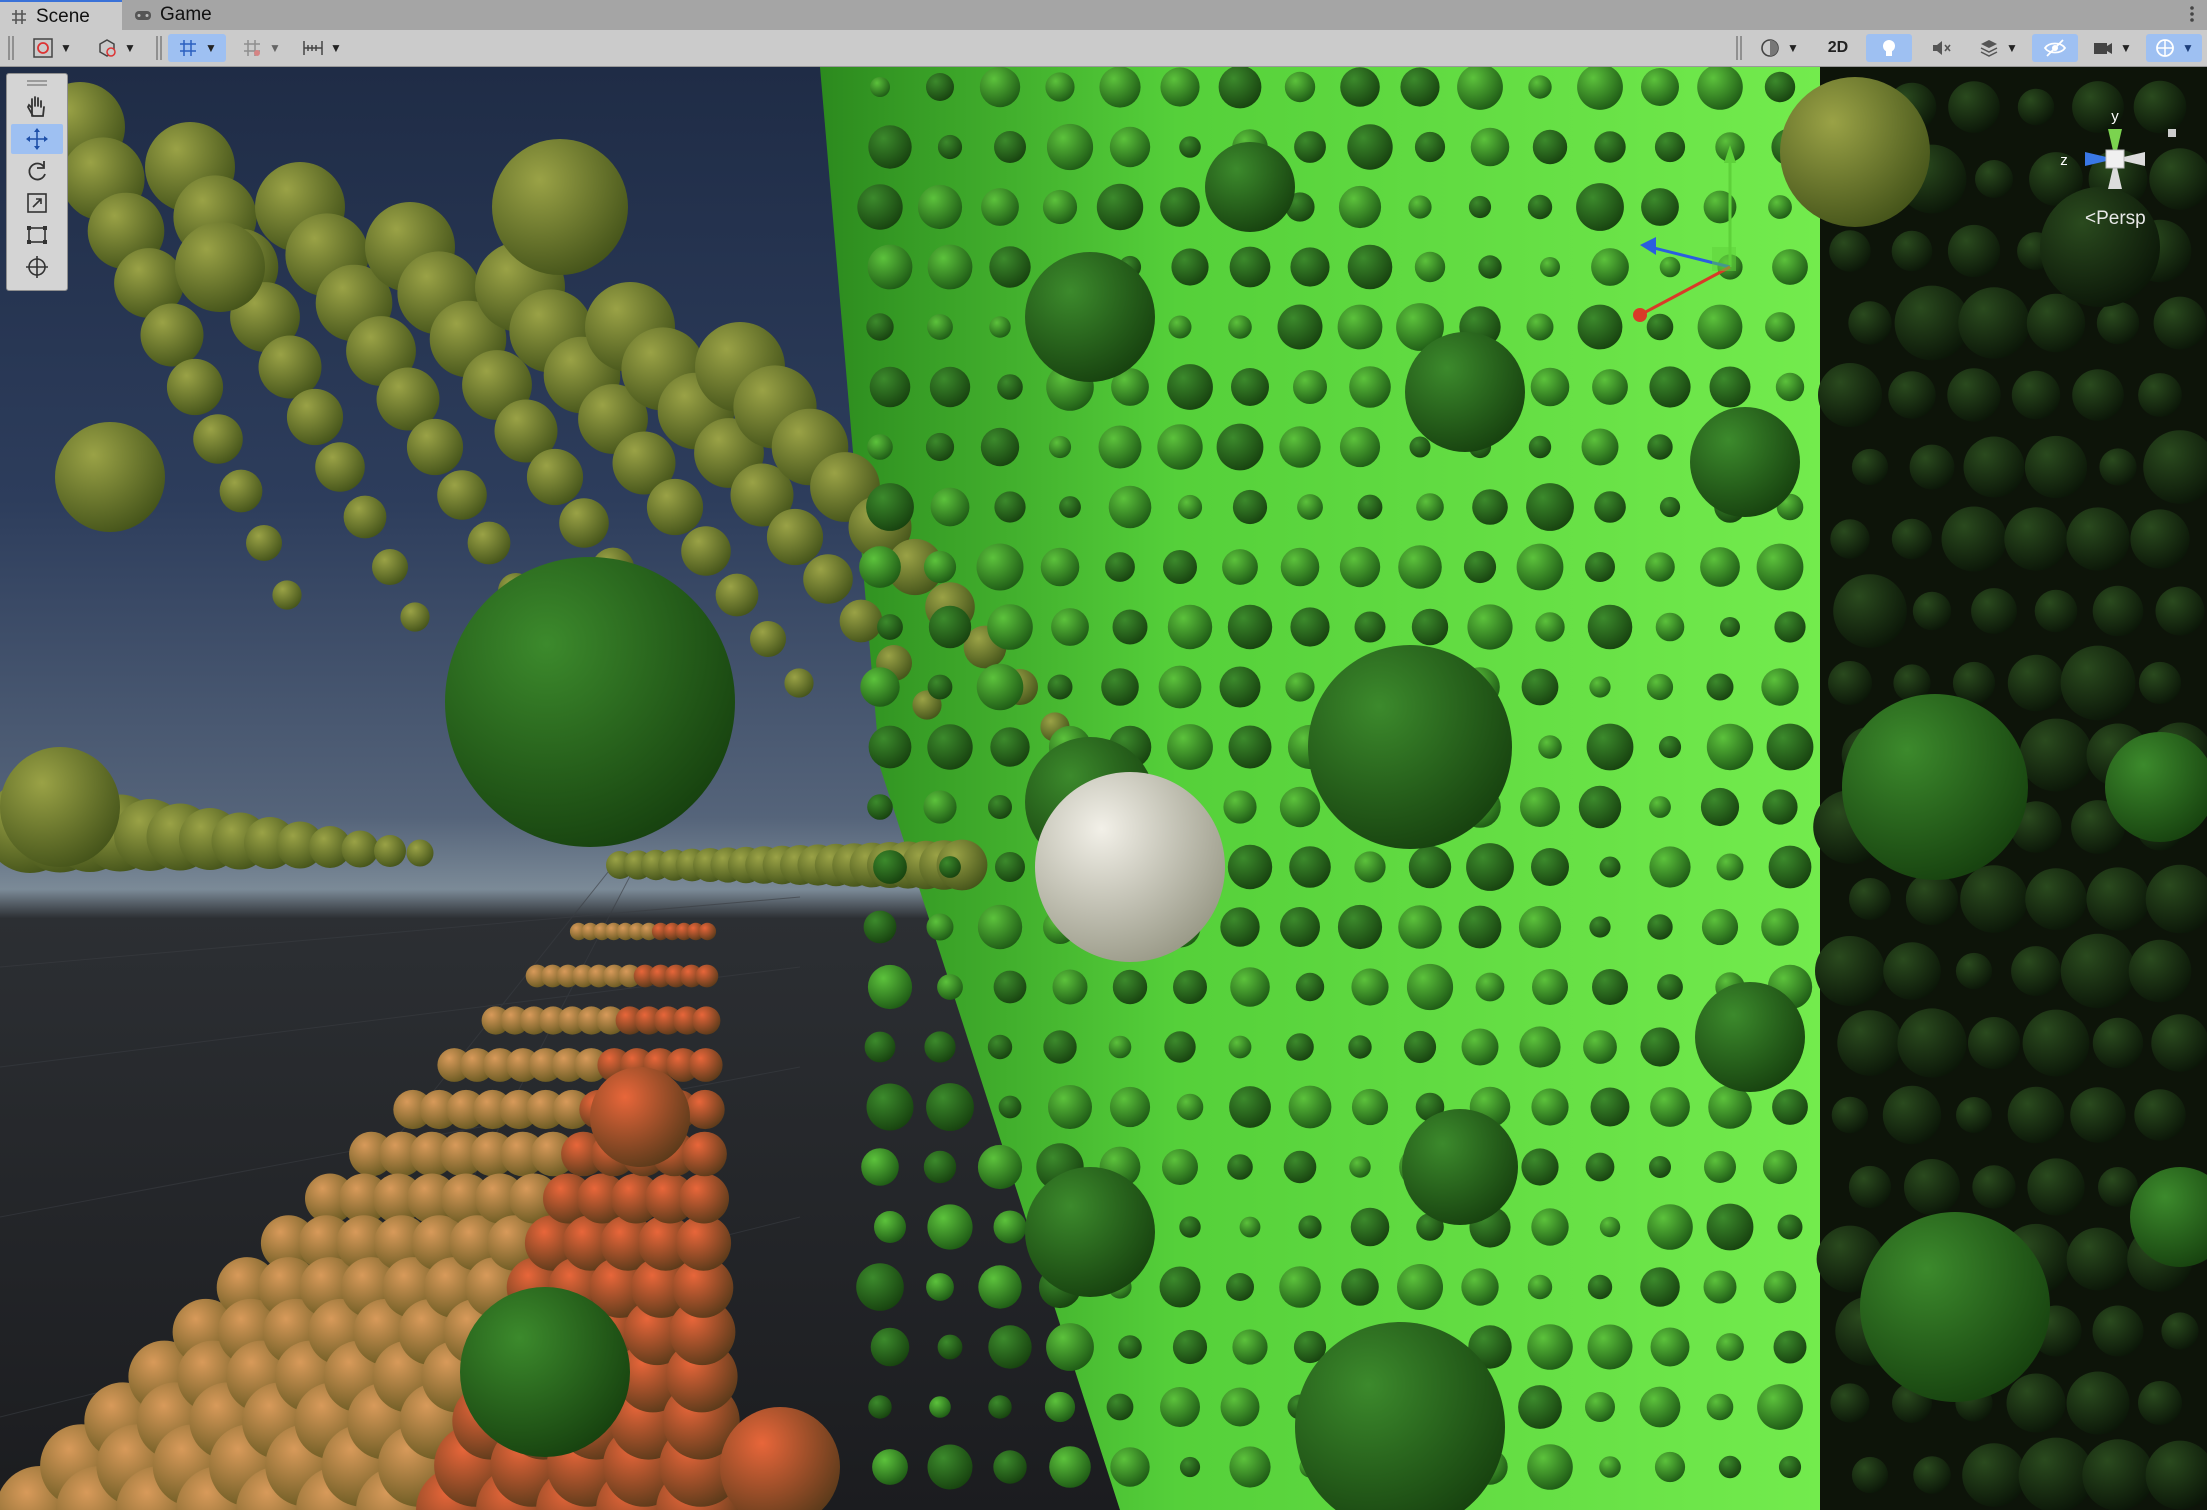  I want to click on palette-grip-icon, so click(37, 83).